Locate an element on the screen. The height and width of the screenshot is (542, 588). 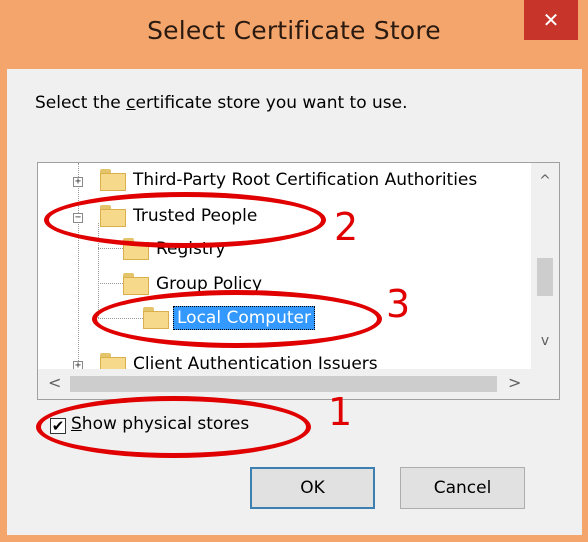
vertical-scroll-thumb is located at coordinates (545, 277).